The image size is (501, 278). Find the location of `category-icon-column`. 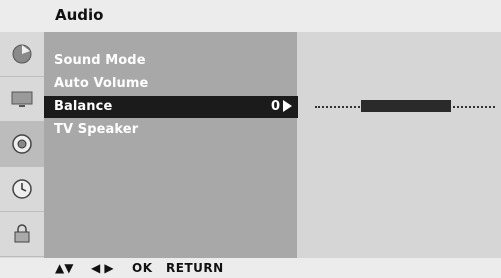

category-icon-column is located at coordinates (22, 145).